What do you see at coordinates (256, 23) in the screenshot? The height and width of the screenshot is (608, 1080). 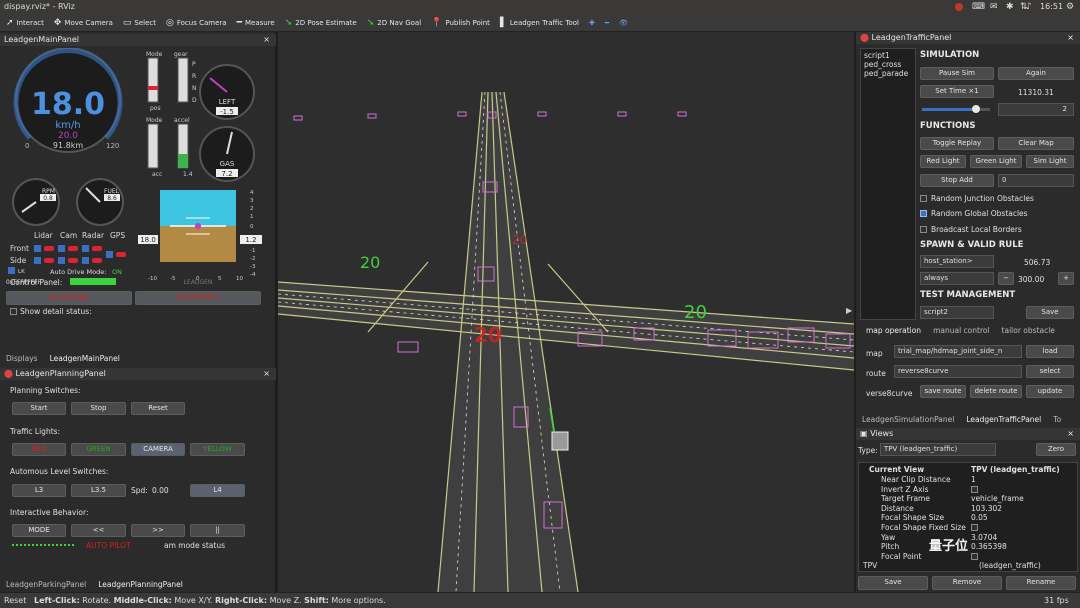 I see `toolbar-tool-4: ━ Measure` at bounding box center [256, 23].